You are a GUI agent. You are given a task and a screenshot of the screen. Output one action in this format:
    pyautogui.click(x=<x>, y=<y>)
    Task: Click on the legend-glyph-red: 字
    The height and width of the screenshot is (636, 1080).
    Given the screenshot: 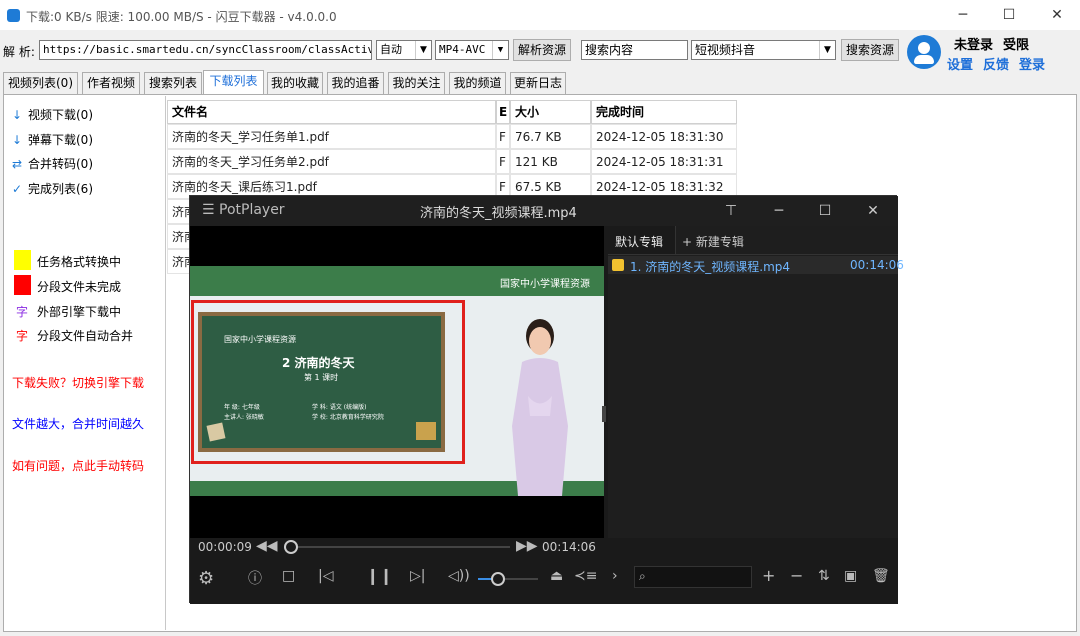 What is the action you would take?
    pyautogui.click(x=22, y=335)
    